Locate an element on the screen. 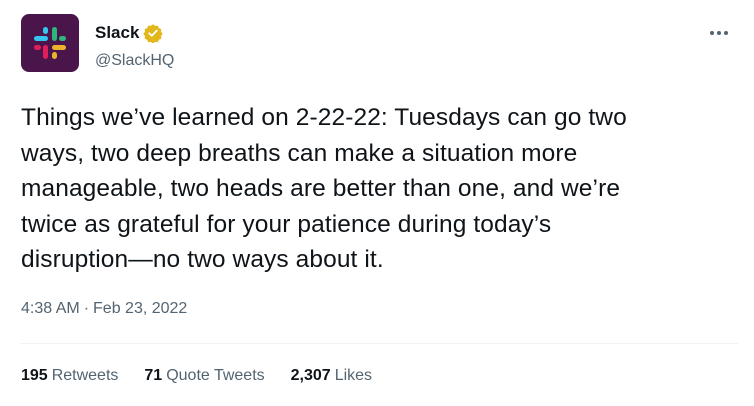 The width and height of the screenshot is (754, 406). tweet-timestamp: 4:38 AM · Feb 23, 2022 is located at coordinates (104, 309).